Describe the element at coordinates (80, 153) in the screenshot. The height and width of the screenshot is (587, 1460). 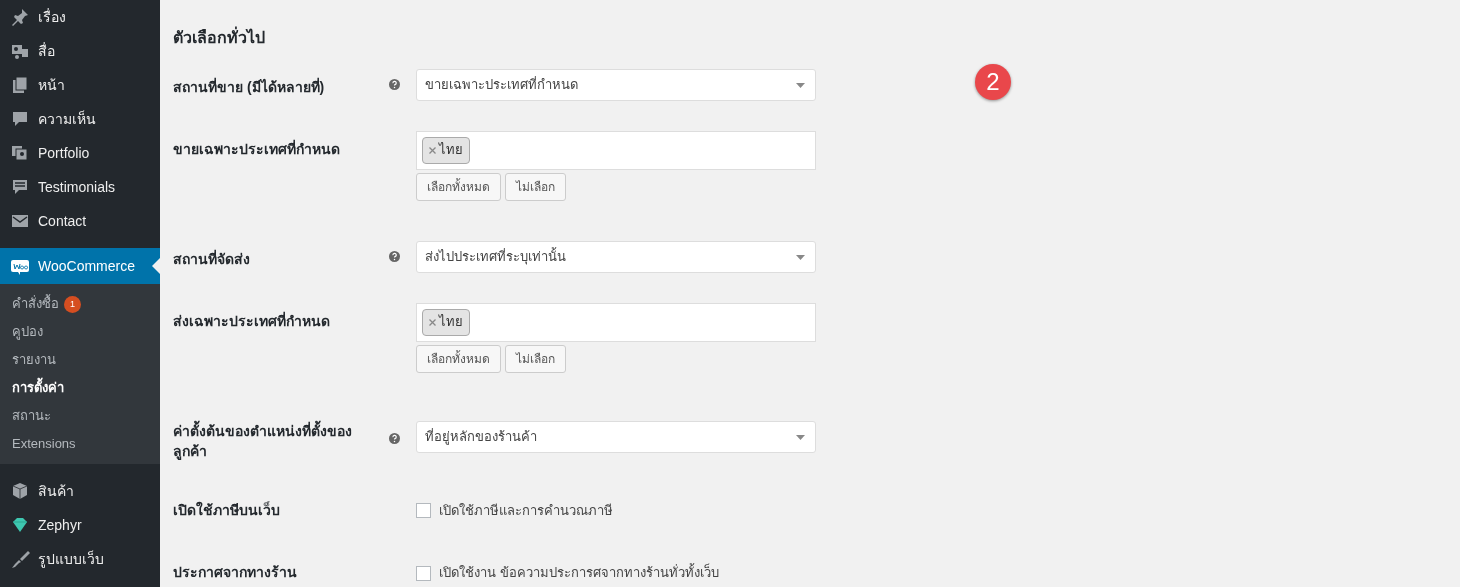
I see `menu-item: Portfolio` at that location.